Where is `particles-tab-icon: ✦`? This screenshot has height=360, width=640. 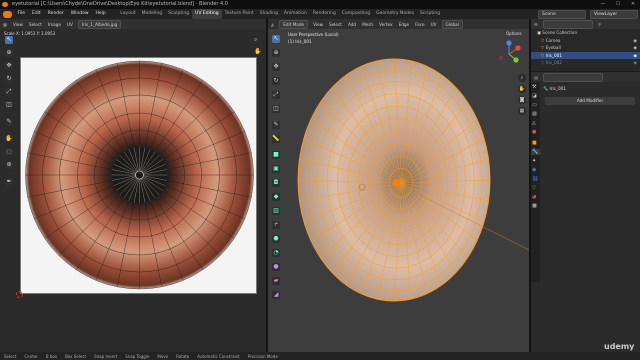 particles-tab-icon: ✦ is located at coordinates (534, 161).